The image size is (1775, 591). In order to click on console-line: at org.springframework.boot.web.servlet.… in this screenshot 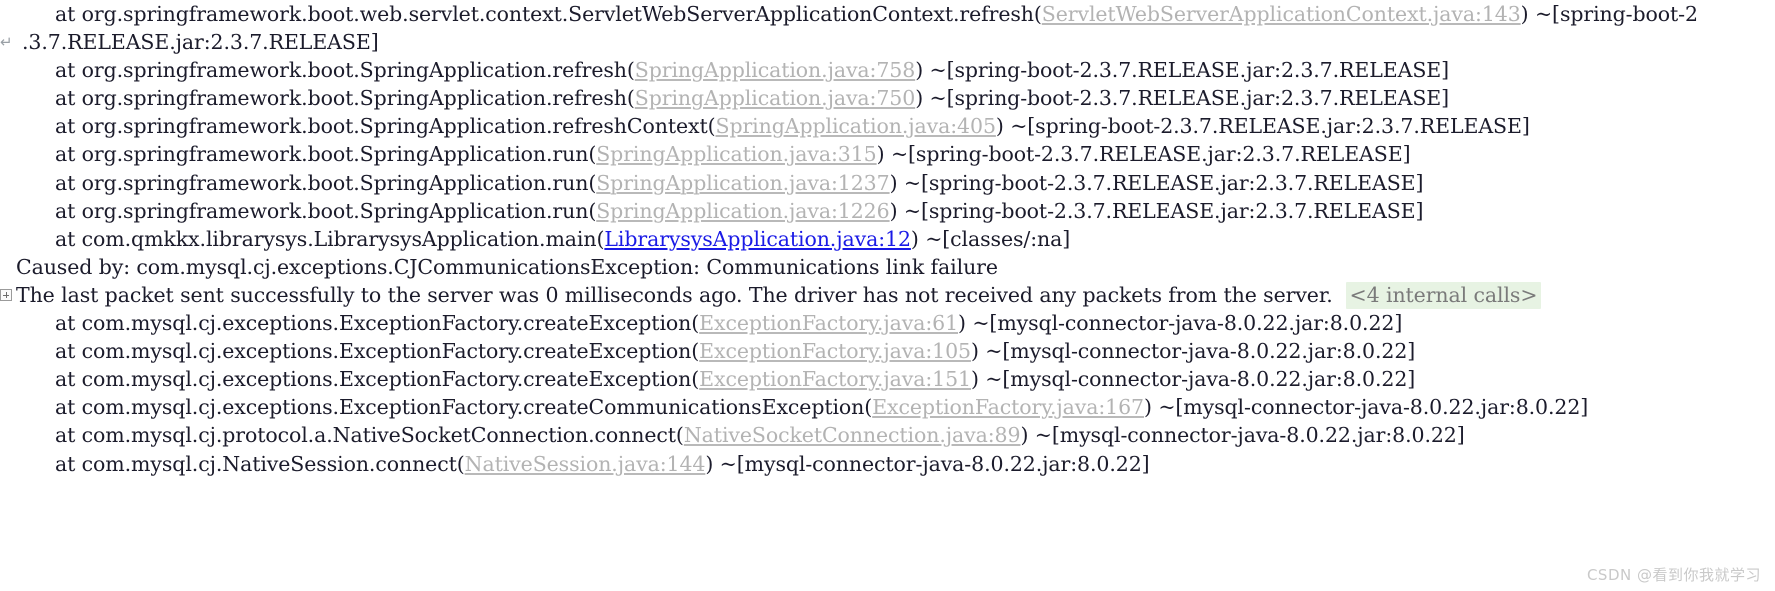, I will do `click(887, 14)`.